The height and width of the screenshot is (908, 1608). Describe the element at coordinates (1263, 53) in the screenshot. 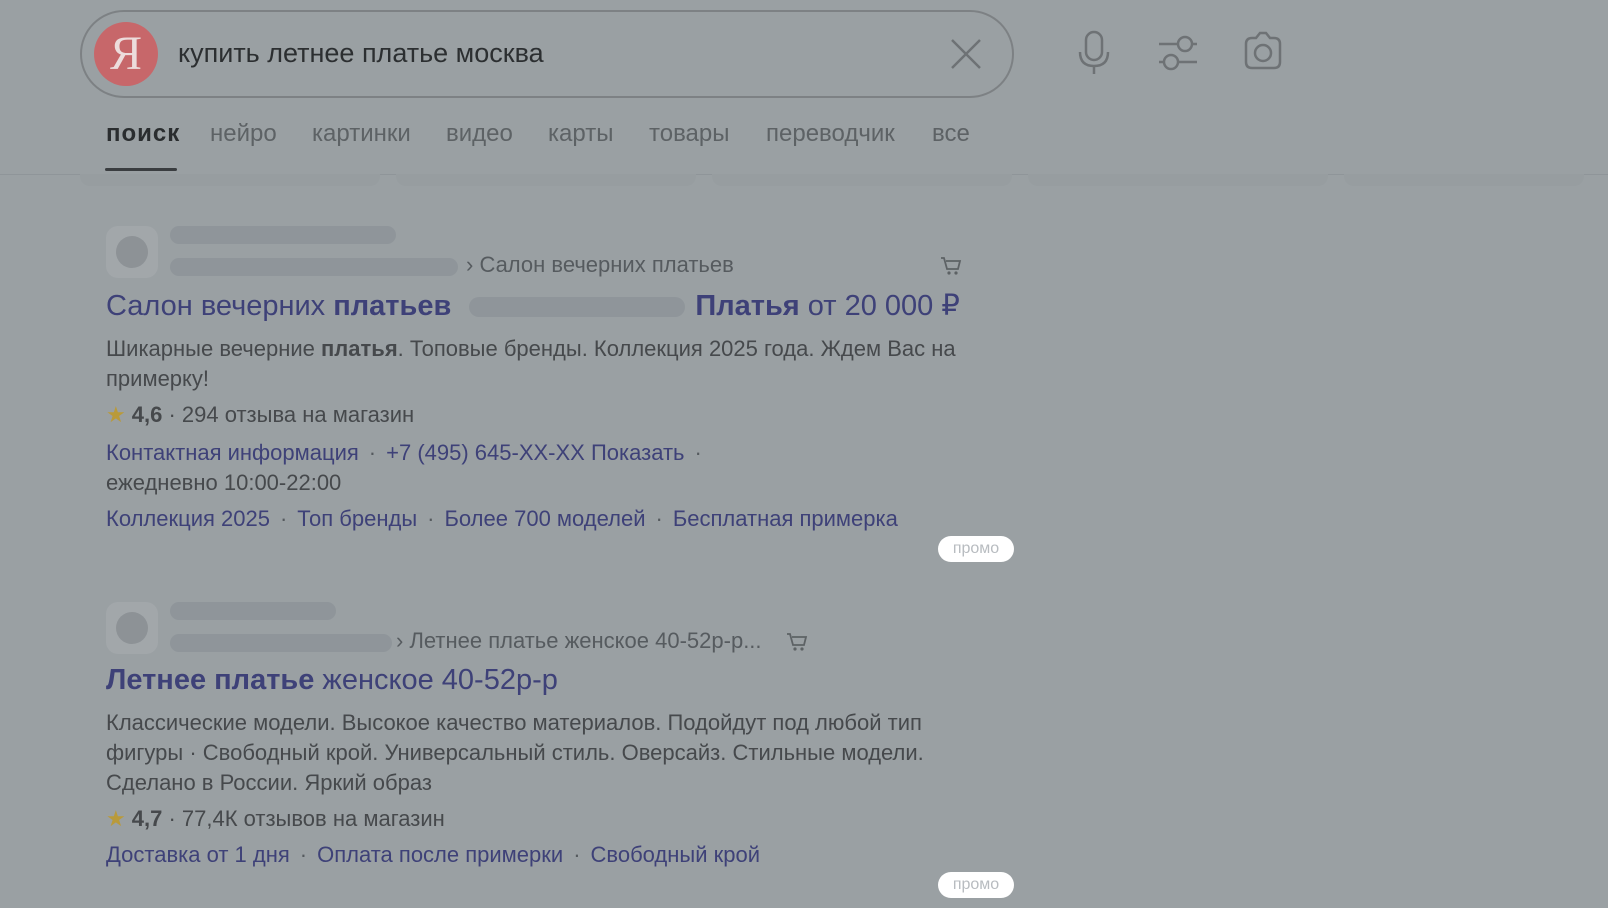

I see `camera-icon` at that location.